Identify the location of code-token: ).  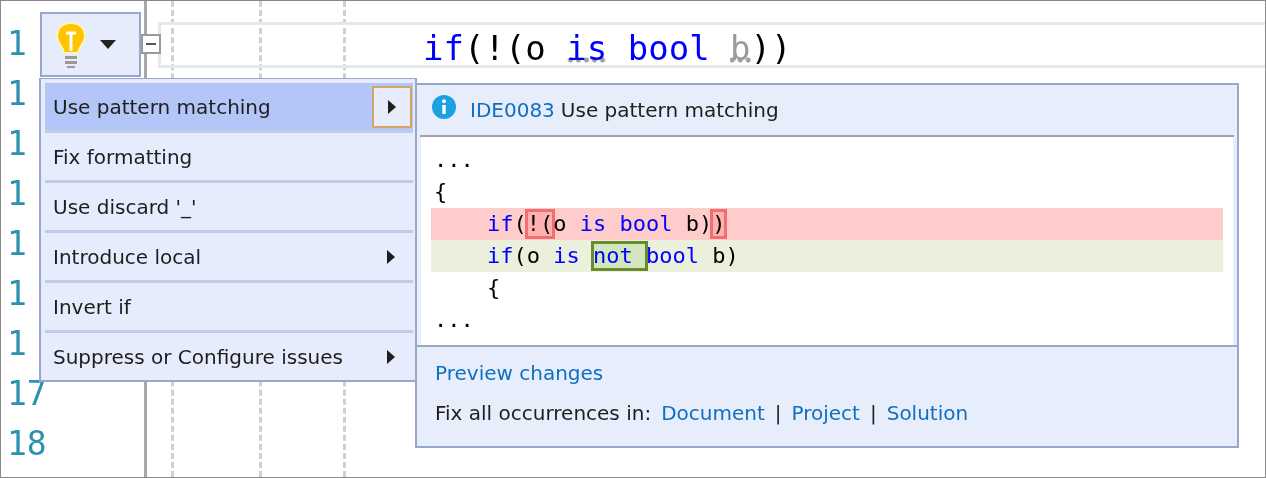
(719, 224).